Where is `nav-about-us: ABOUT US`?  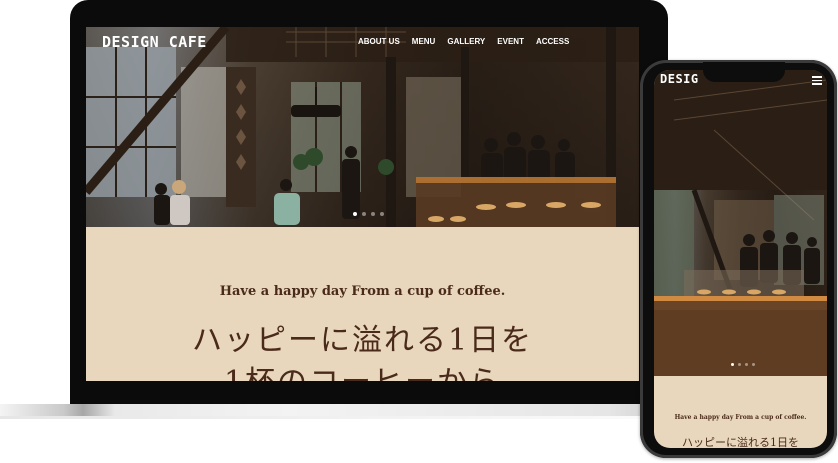
nav-about-us: ABOUT US is located at coordinates (379, 41).